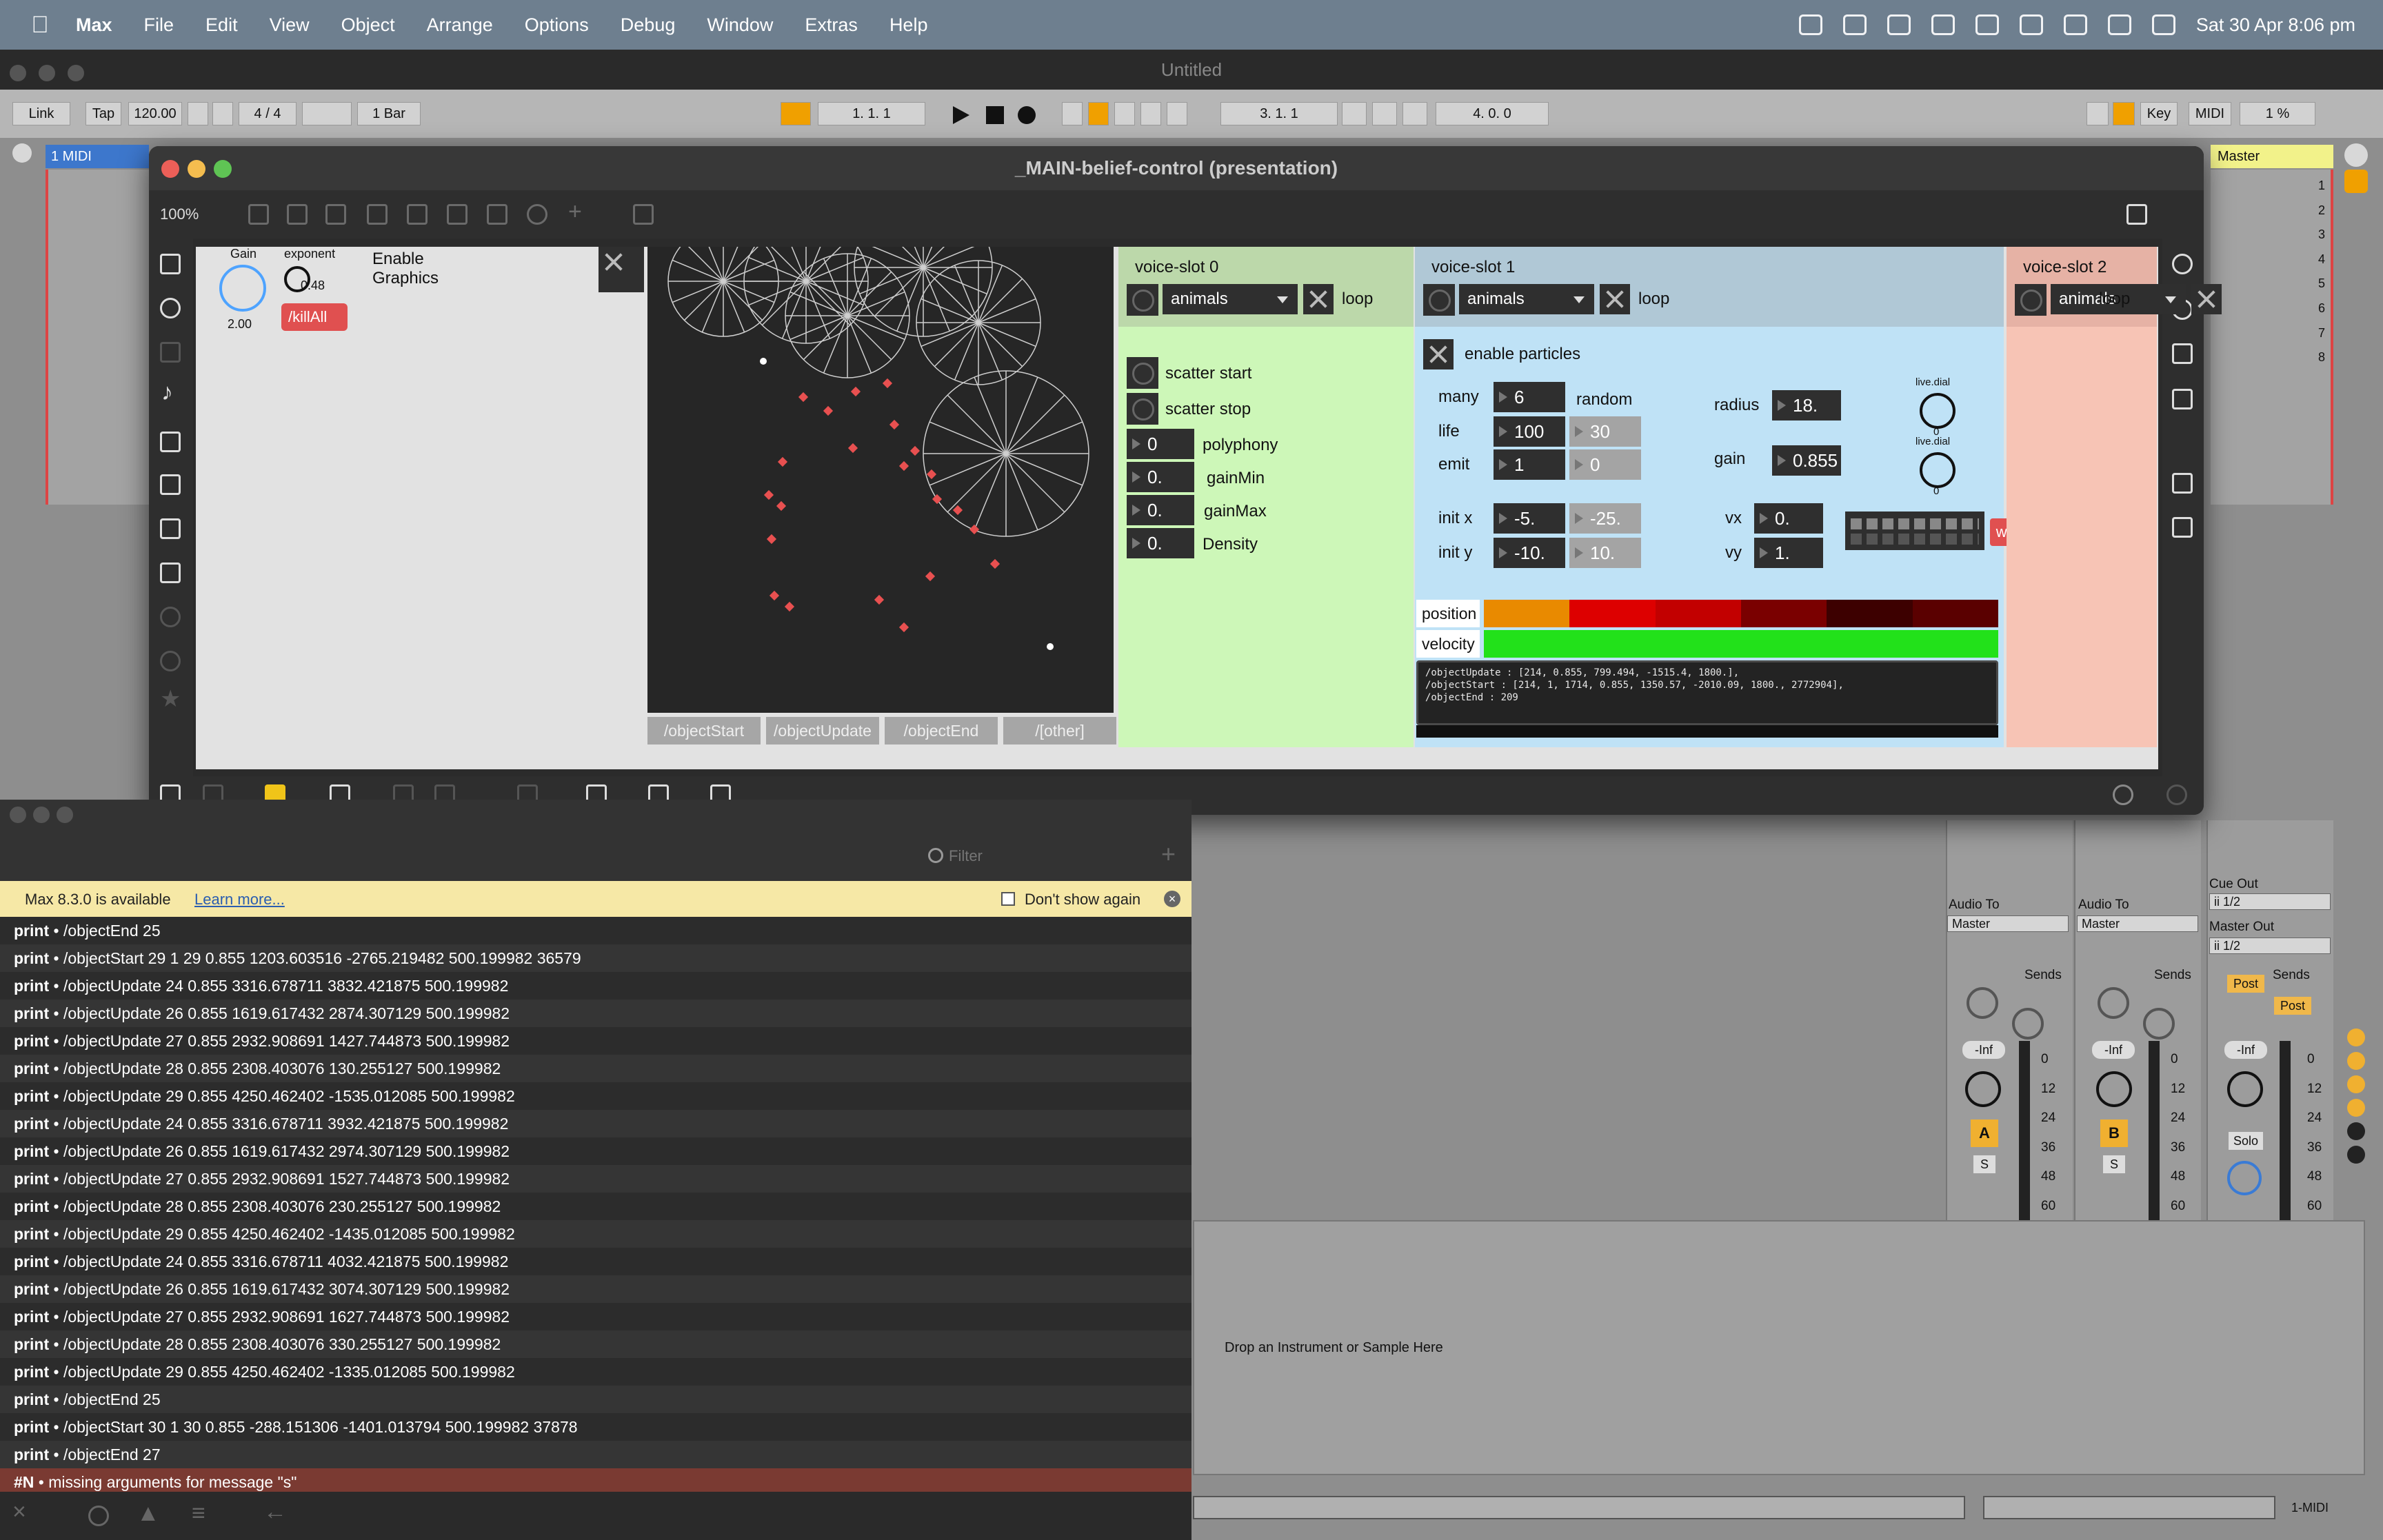 This screenshot has width=2383, height=1540. Describe the element at coordinates (2114, 1089) in the screenshot. I see `pan-knob` at that location.